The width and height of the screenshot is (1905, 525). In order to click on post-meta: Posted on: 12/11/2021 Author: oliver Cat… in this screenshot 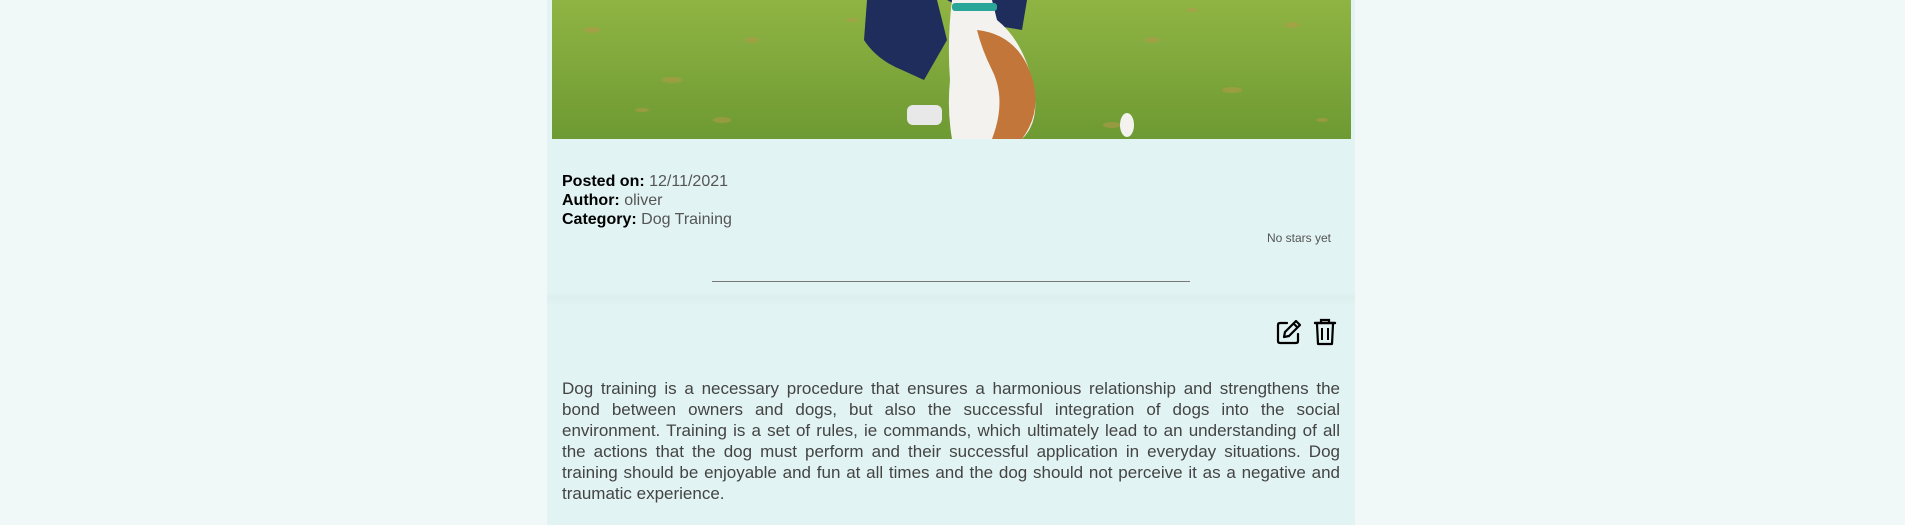, I will do `click(647, 200)`.